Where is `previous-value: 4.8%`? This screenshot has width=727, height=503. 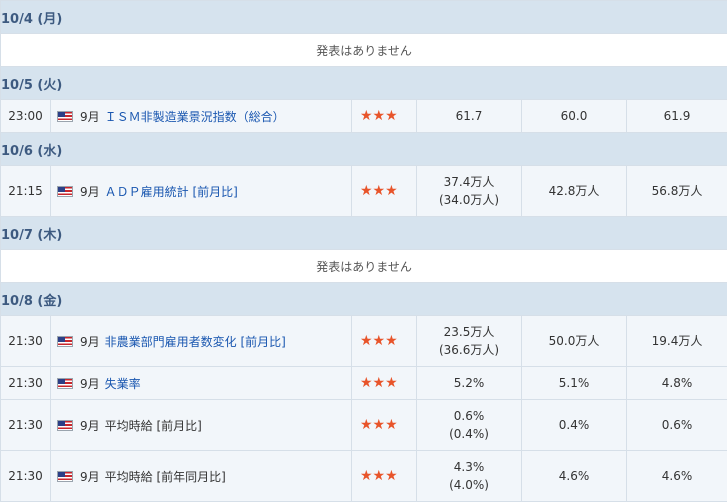
previous-value: 4.8% is located at coordinates (676, 383).